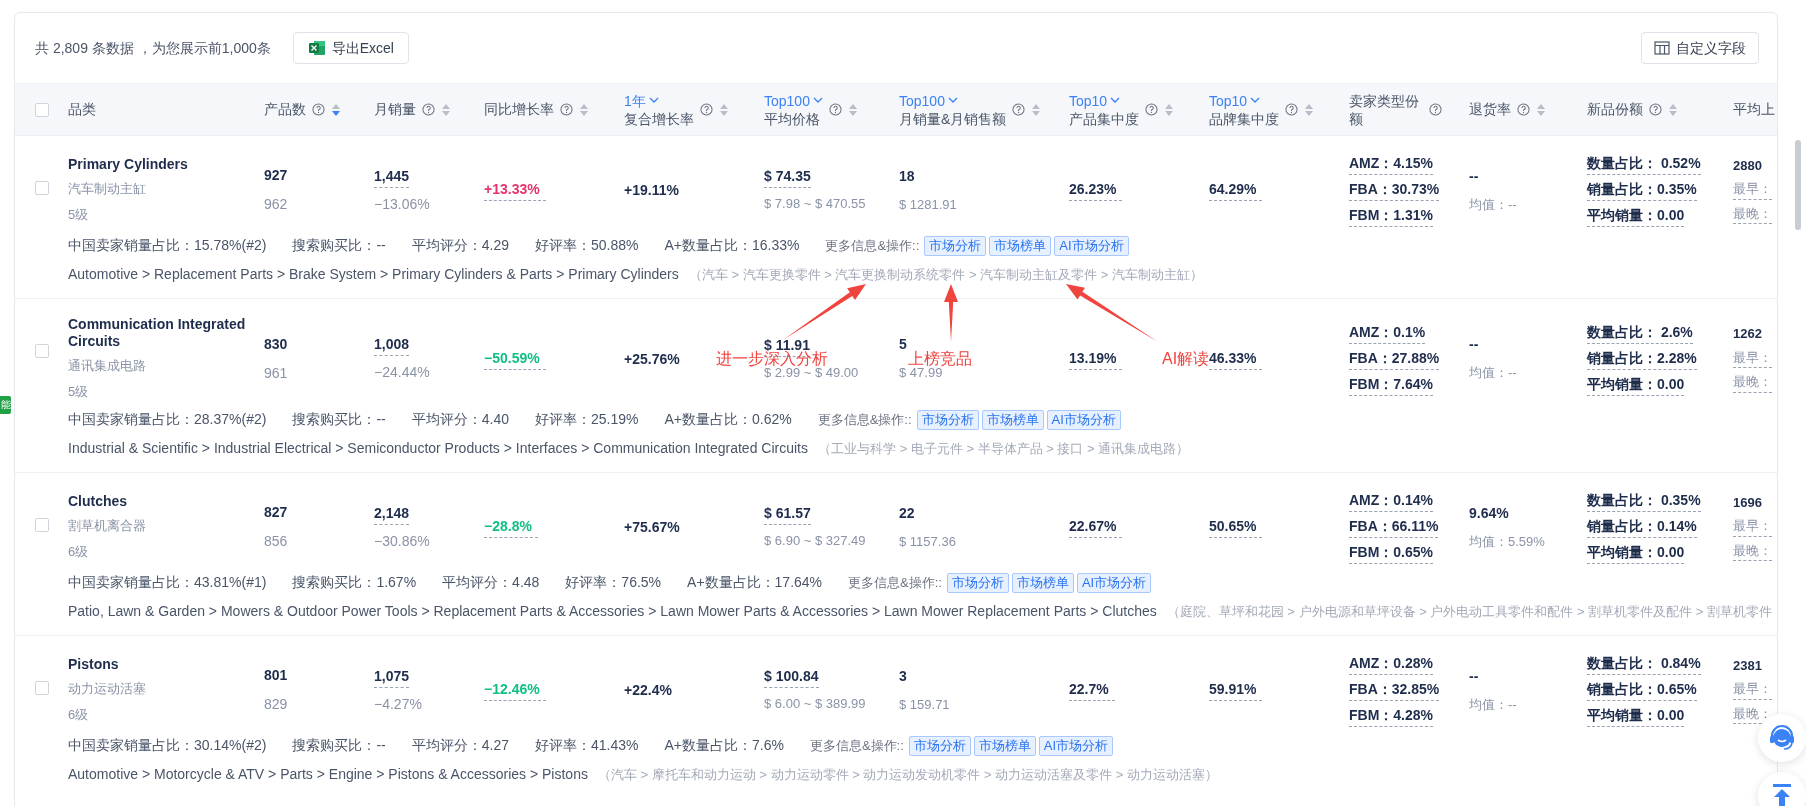 The image size is (1806, 806). What do you see at coordinates (1700, 48) in the screenshot?
I see `custom-fields-button: 自定义字段` at bounding box center [1700, 48].